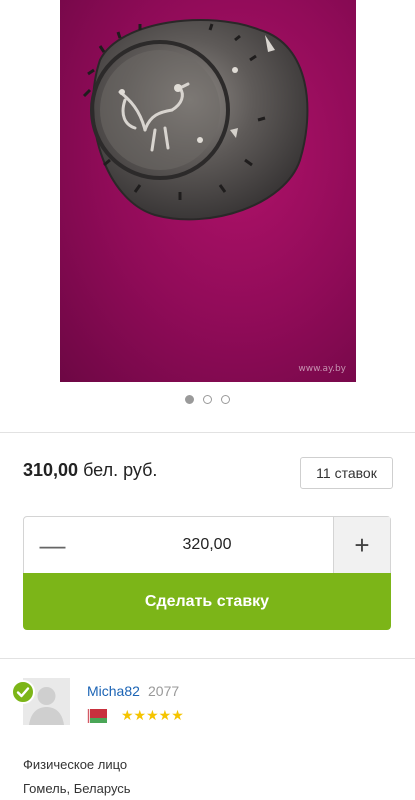 This screenshot has height=800, width=415. I want to click on bid-amount-input: 320,00, so click(207, 545).